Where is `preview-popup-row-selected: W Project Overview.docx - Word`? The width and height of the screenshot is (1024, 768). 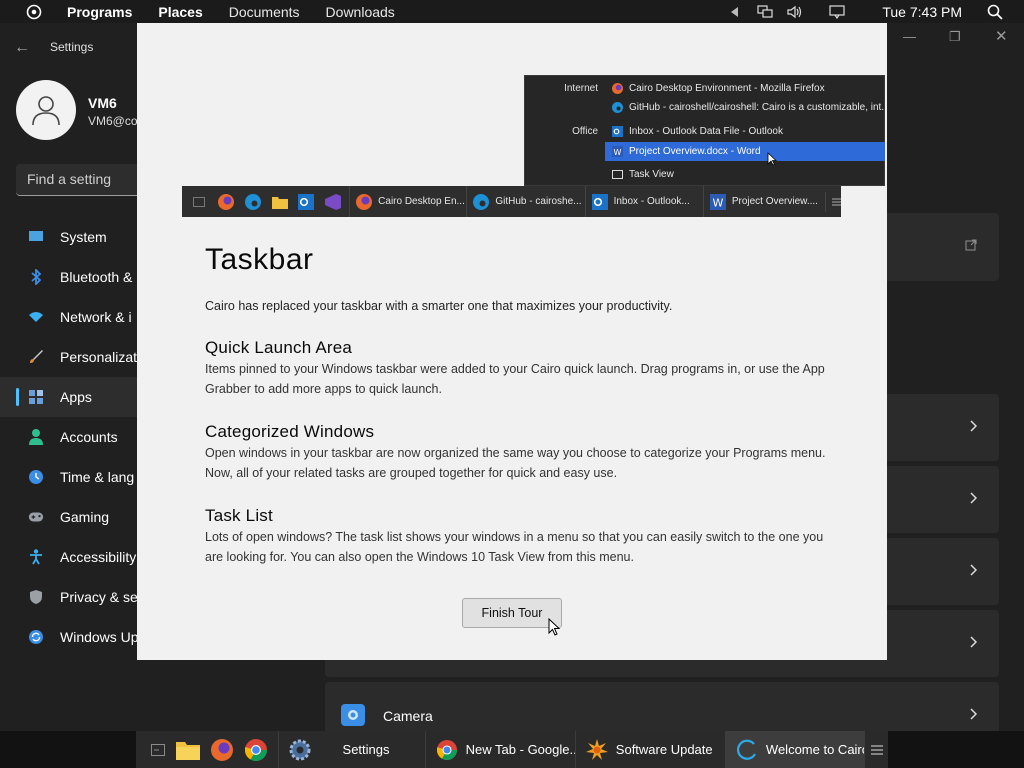 preview-popup-row-selected: W Project Overview.docx - Word is located at coordinates (745, 151).